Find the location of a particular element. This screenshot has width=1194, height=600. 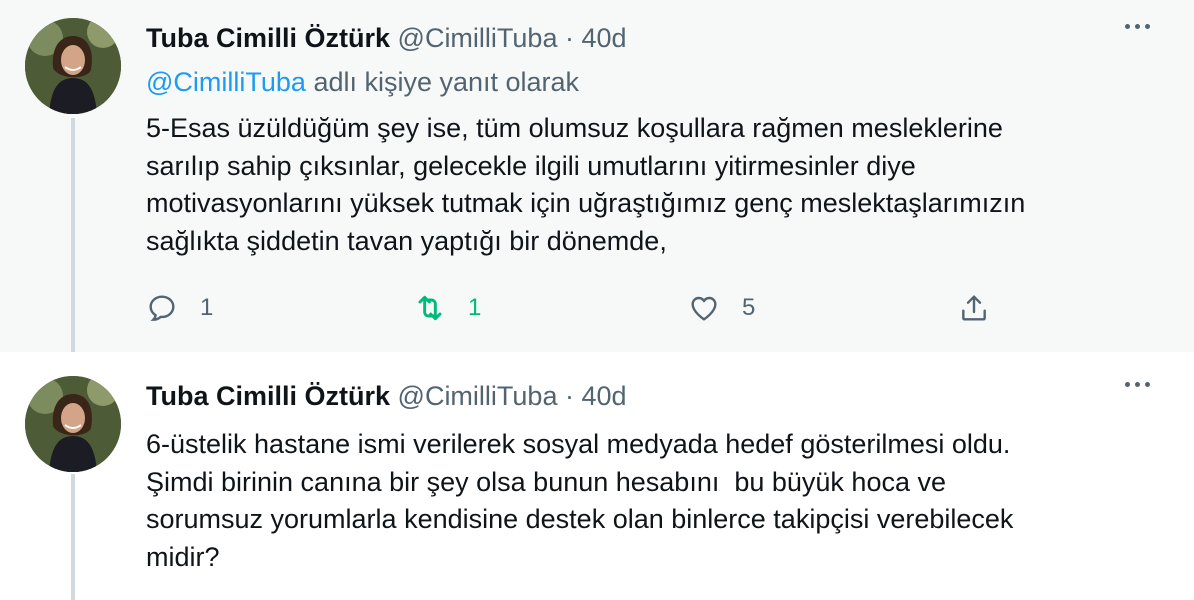

retweet-icon is located at coordinates (430, 308).